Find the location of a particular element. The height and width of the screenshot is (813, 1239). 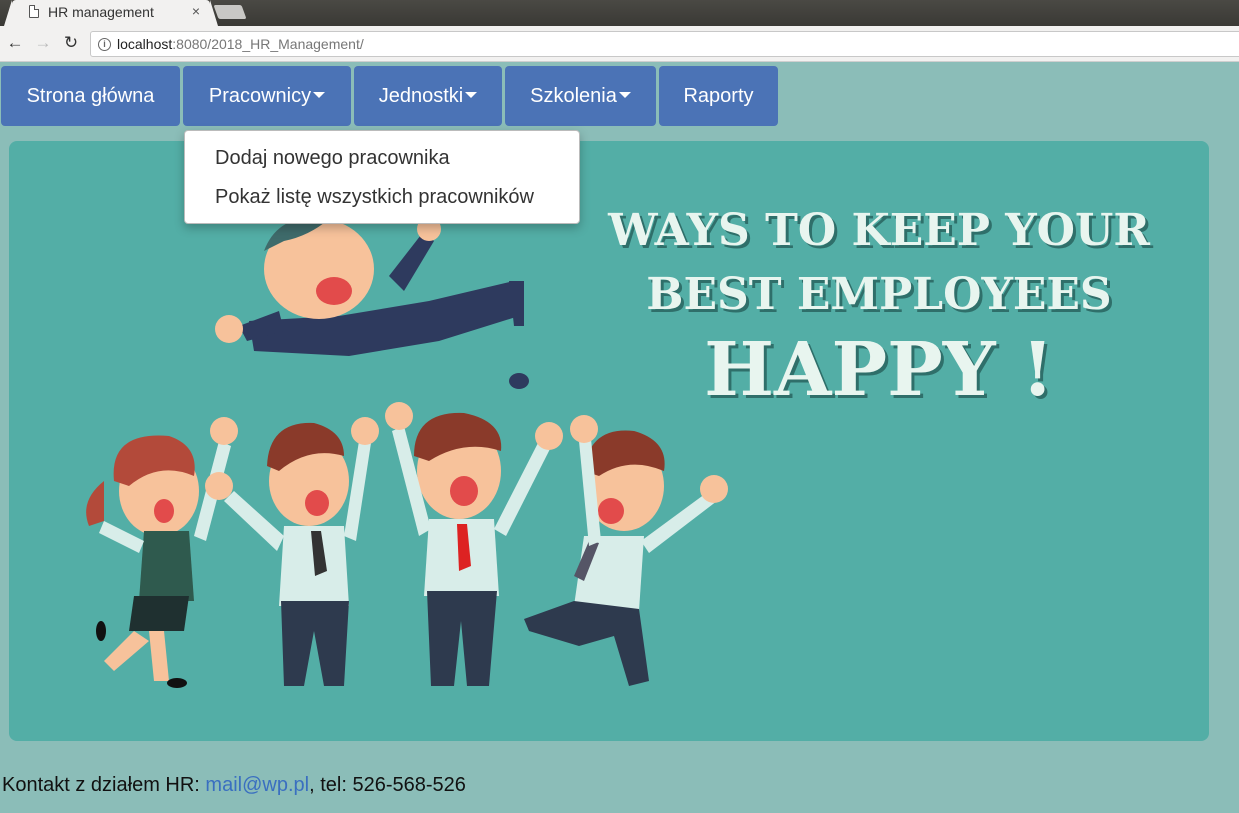

browser-tab: HR management × is located at coordinates (111, 13).